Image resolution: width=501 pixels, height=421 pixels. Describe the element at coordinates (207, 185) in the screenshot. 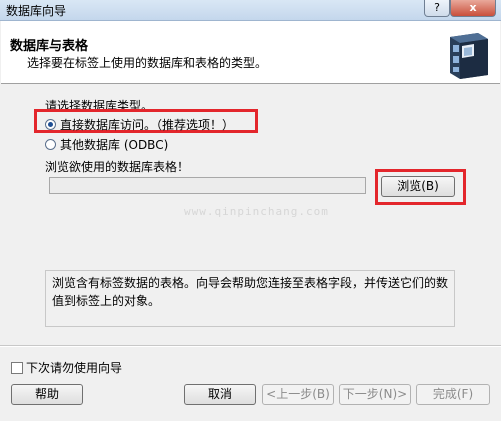

I see `table-path-field` at that location.